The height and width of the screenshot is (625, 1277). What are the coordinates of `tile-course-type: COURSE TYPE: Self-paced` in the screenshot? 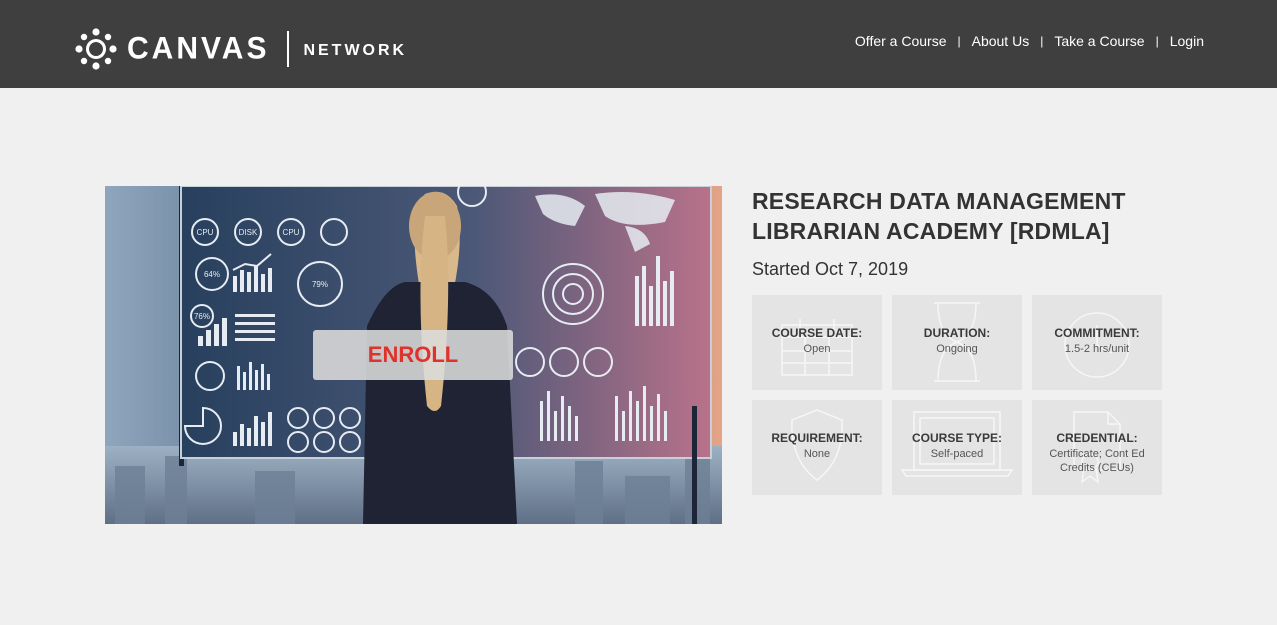 It's located at (957, 447).